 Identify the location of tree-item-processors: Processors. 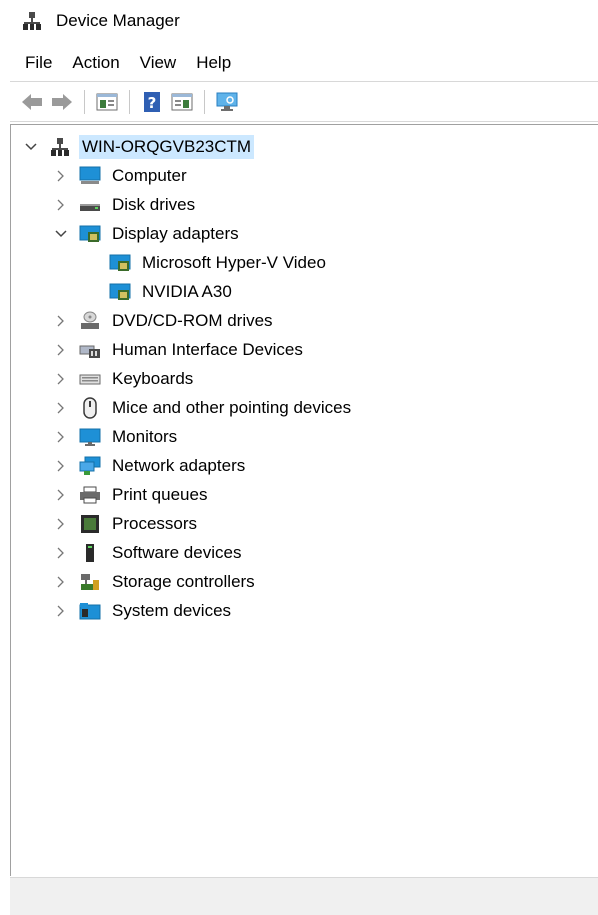
(126, 524).